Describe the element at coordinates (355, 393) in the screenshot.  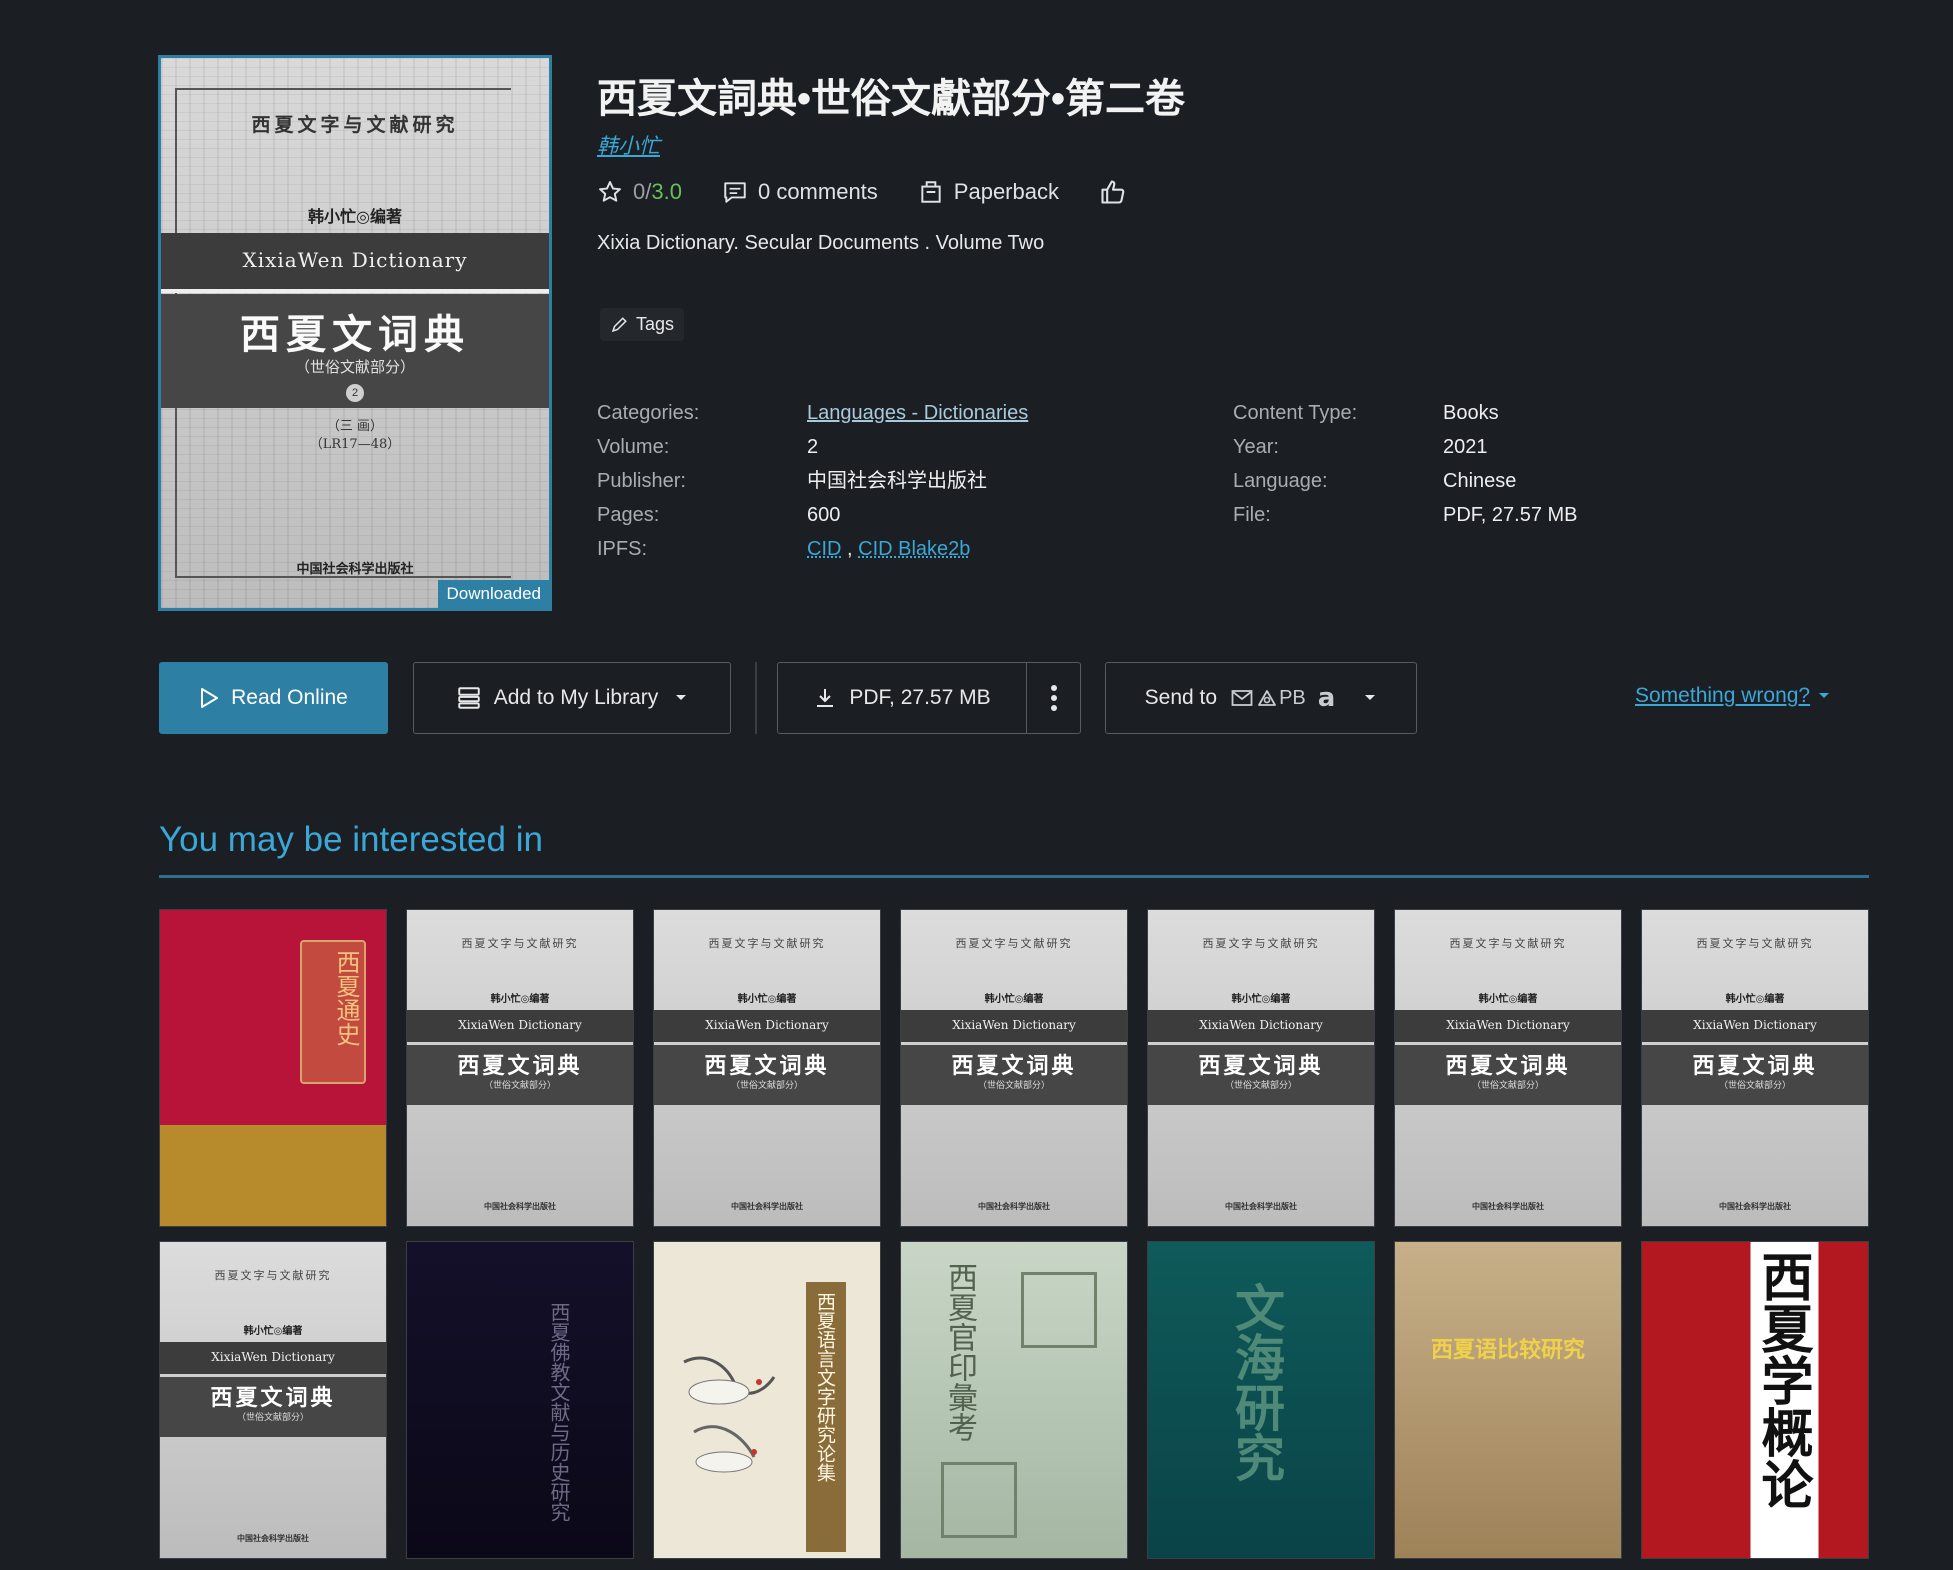
I see `cover-volume-number: 2` at that location.